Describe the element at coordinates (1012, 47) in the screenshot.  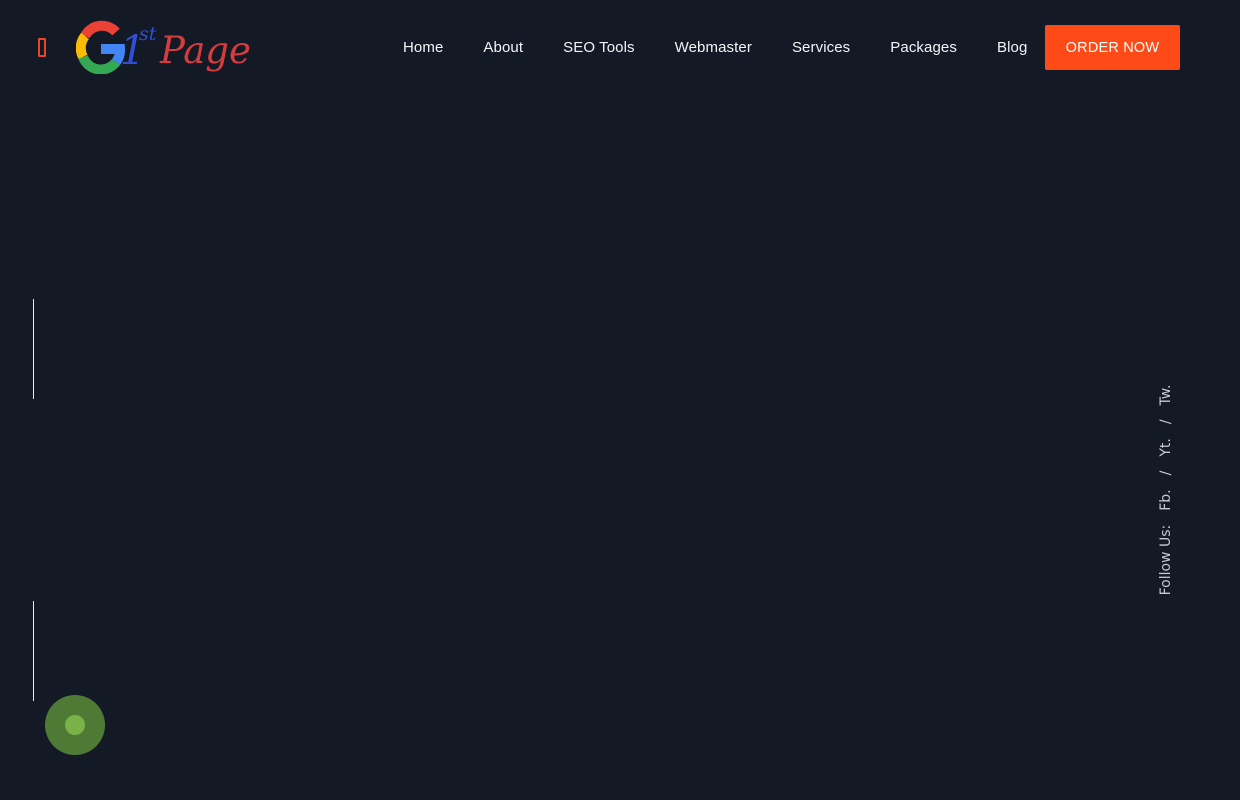
I see `nav-blog: Blog` at that location.